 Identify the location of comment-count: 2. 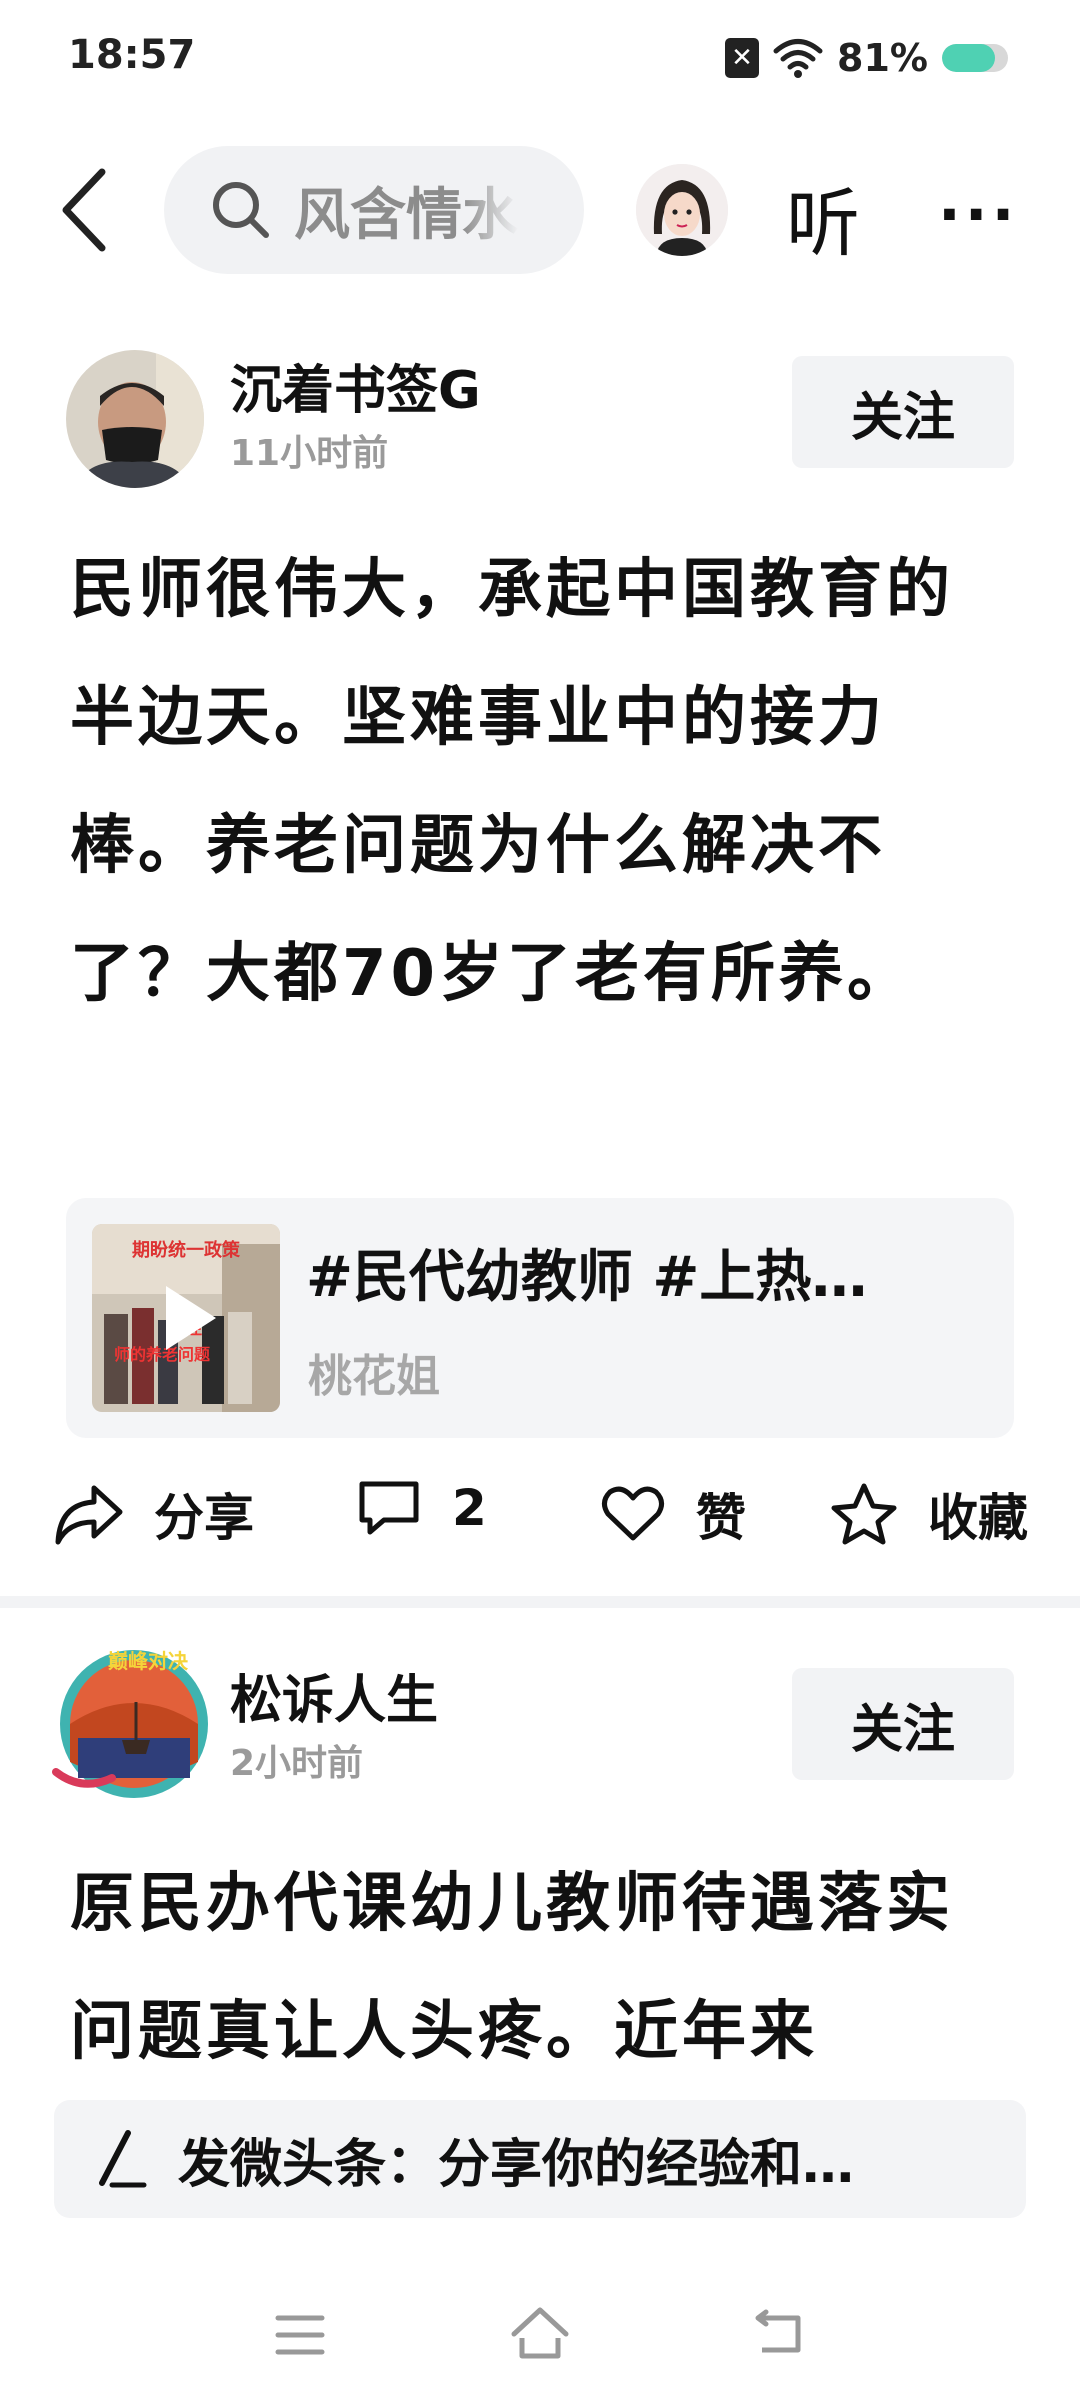
(469, 1508).